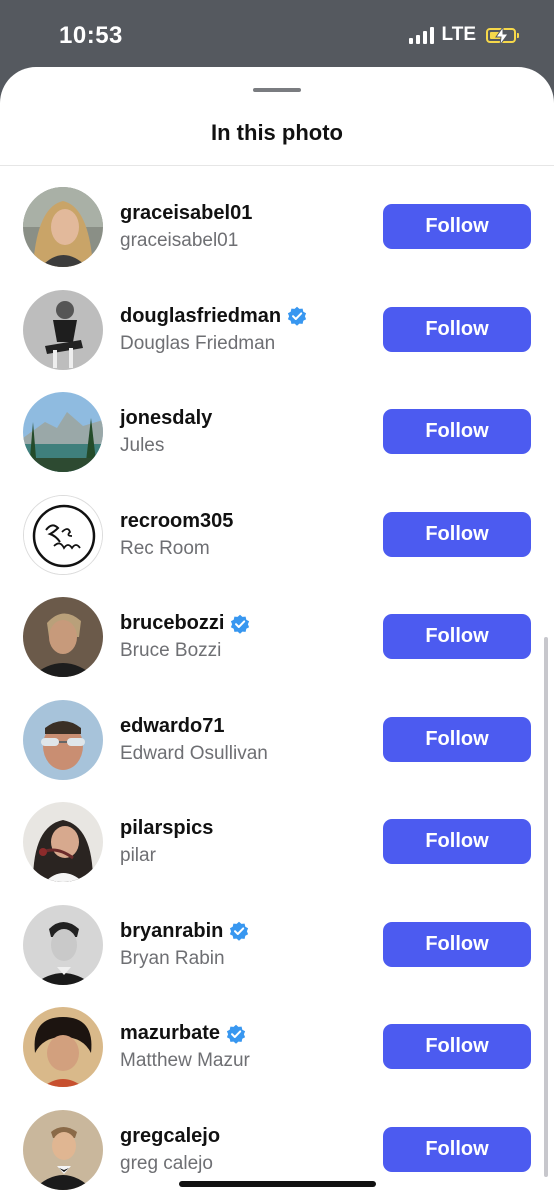 The width and height of the screenshot is (554, 1200). What do you see at coordinates (198, 343) in the screenshot?
I see `full-name: Douglas Friedman` at bounding box center [198, 343].